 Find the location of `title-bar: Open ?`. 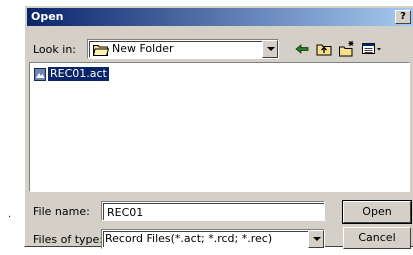

title-bar: Open ? is located at coordinates (220, 17).